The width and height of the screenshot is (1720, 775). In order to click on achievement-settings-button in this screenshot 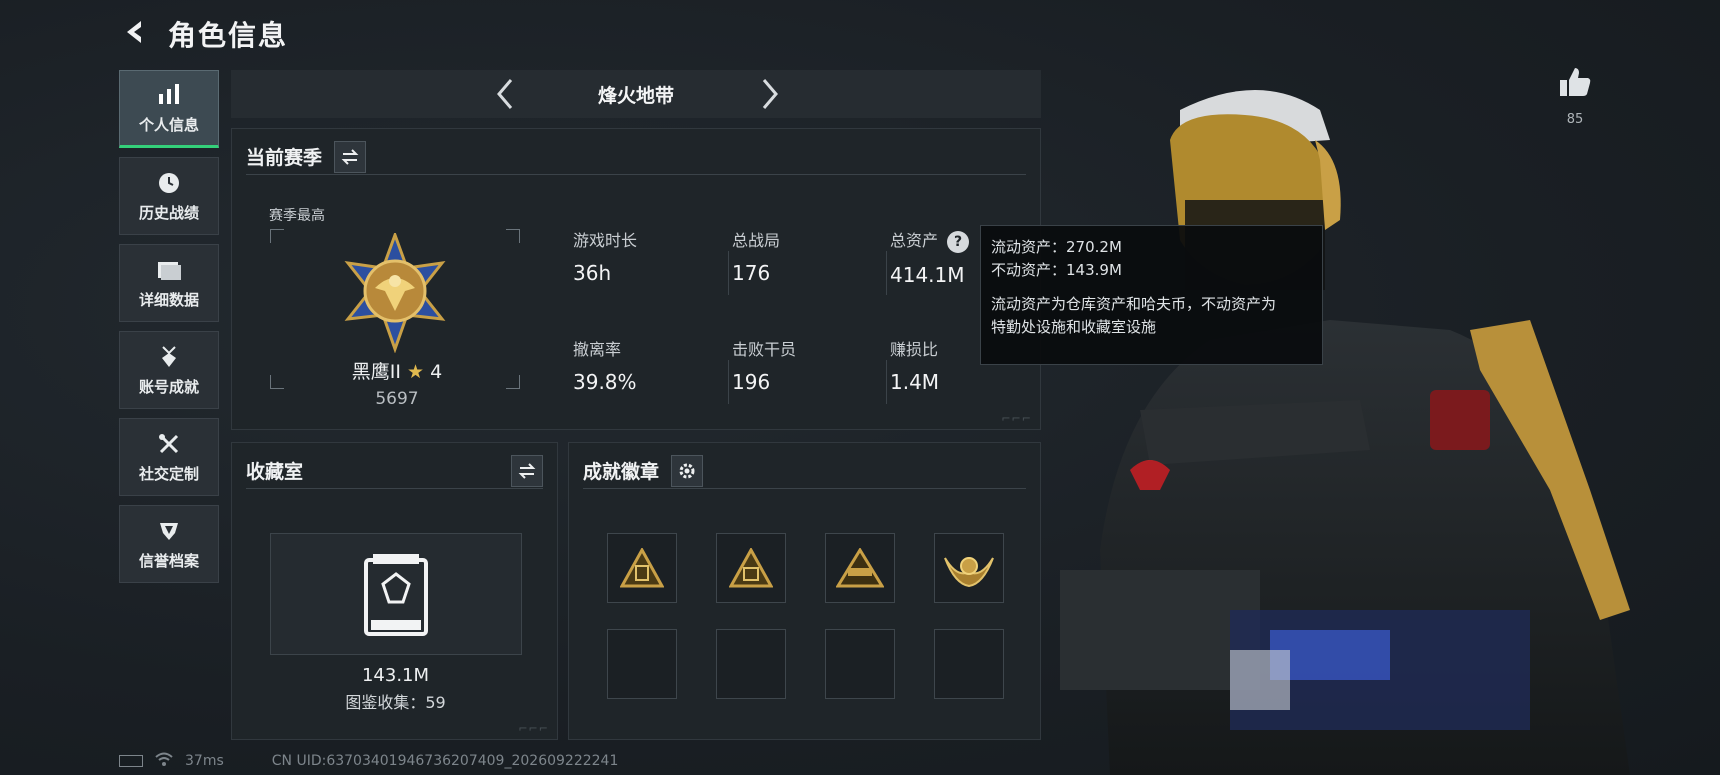, I will do `click(687, 470)`.